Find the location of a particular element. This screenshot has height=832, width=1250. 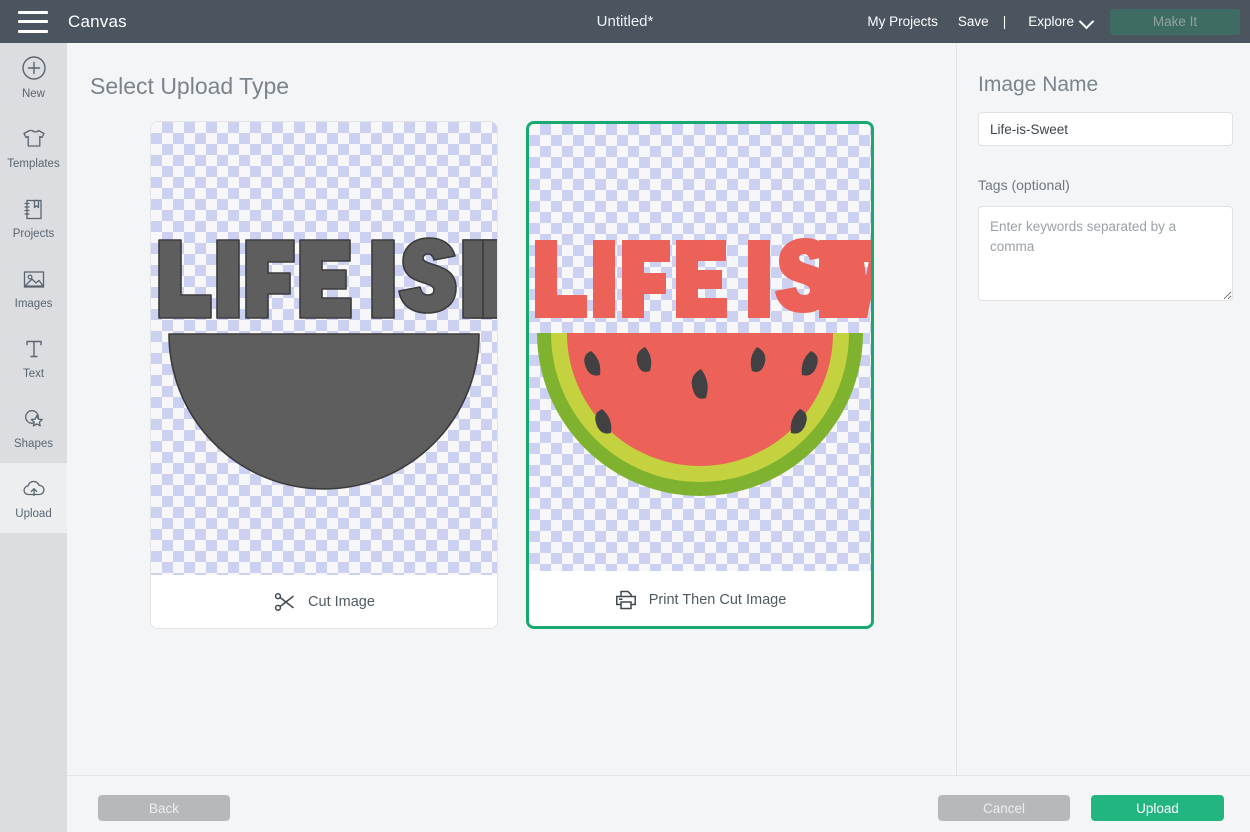

cut-image-label: Cut Image is located at coordinates (341, 601).